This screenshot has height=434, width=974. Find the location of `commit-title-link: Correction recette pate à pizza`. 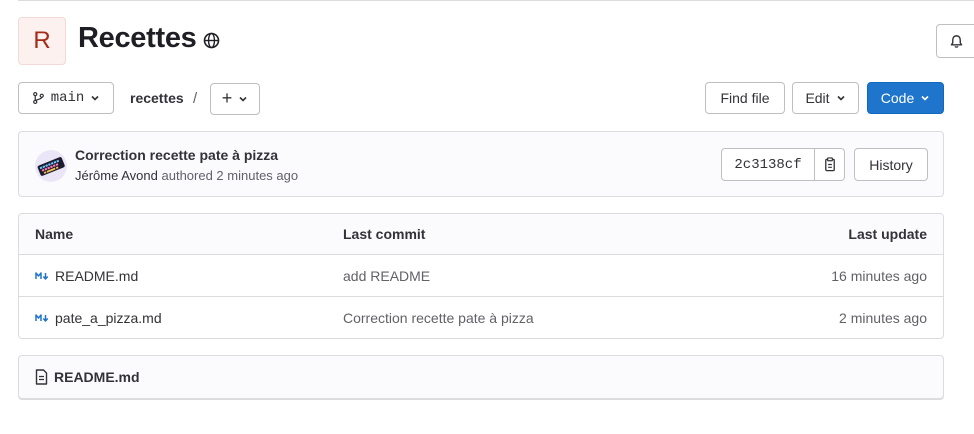

commit-title-link: Correction recette pate à pizza is located at coordinates (176, 155).